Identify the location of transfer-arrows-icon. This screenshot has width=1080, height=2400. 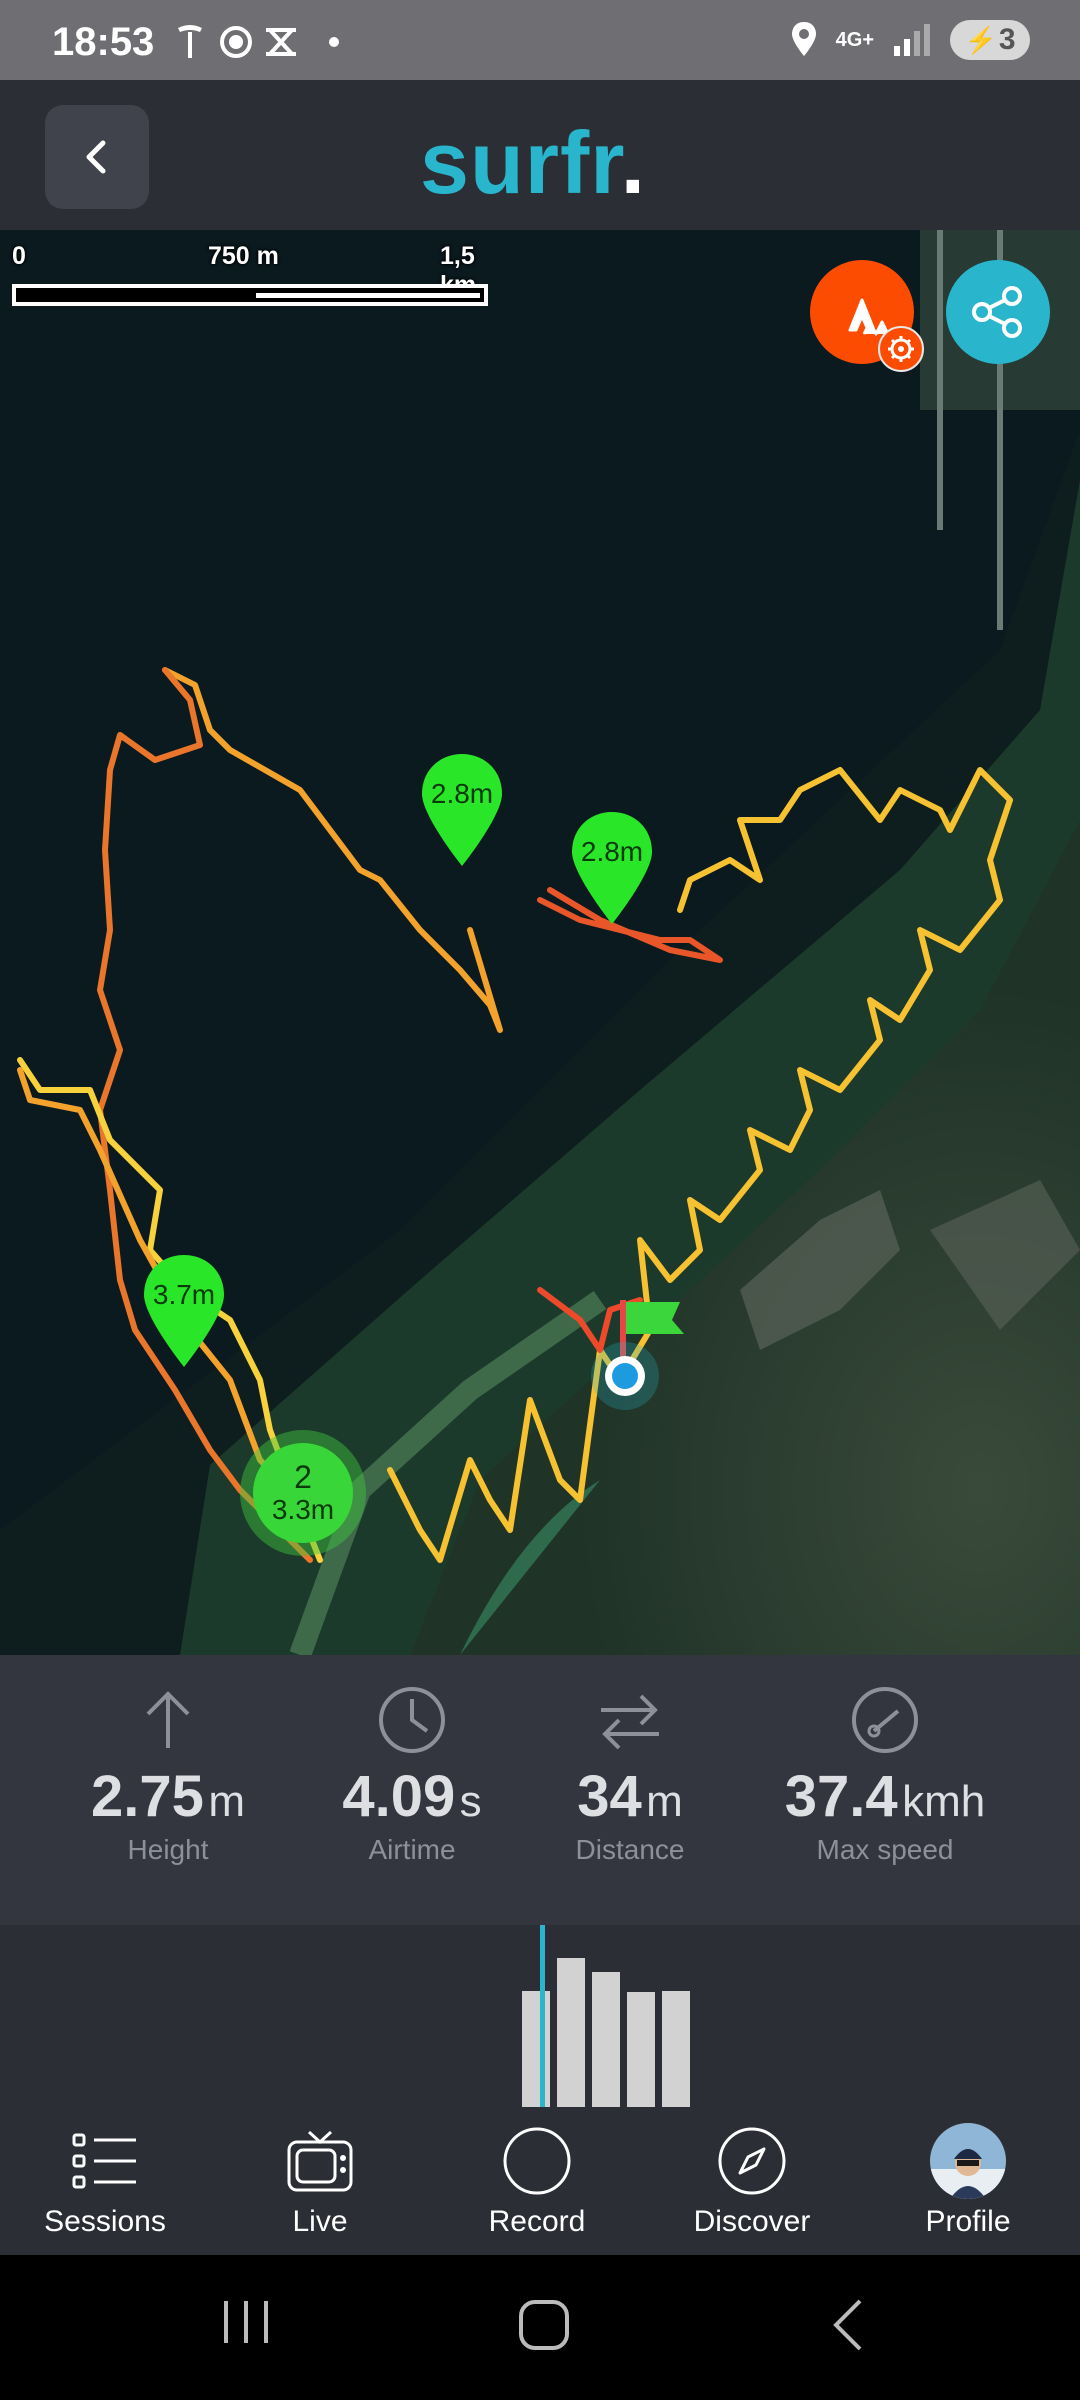
(630, 1722).